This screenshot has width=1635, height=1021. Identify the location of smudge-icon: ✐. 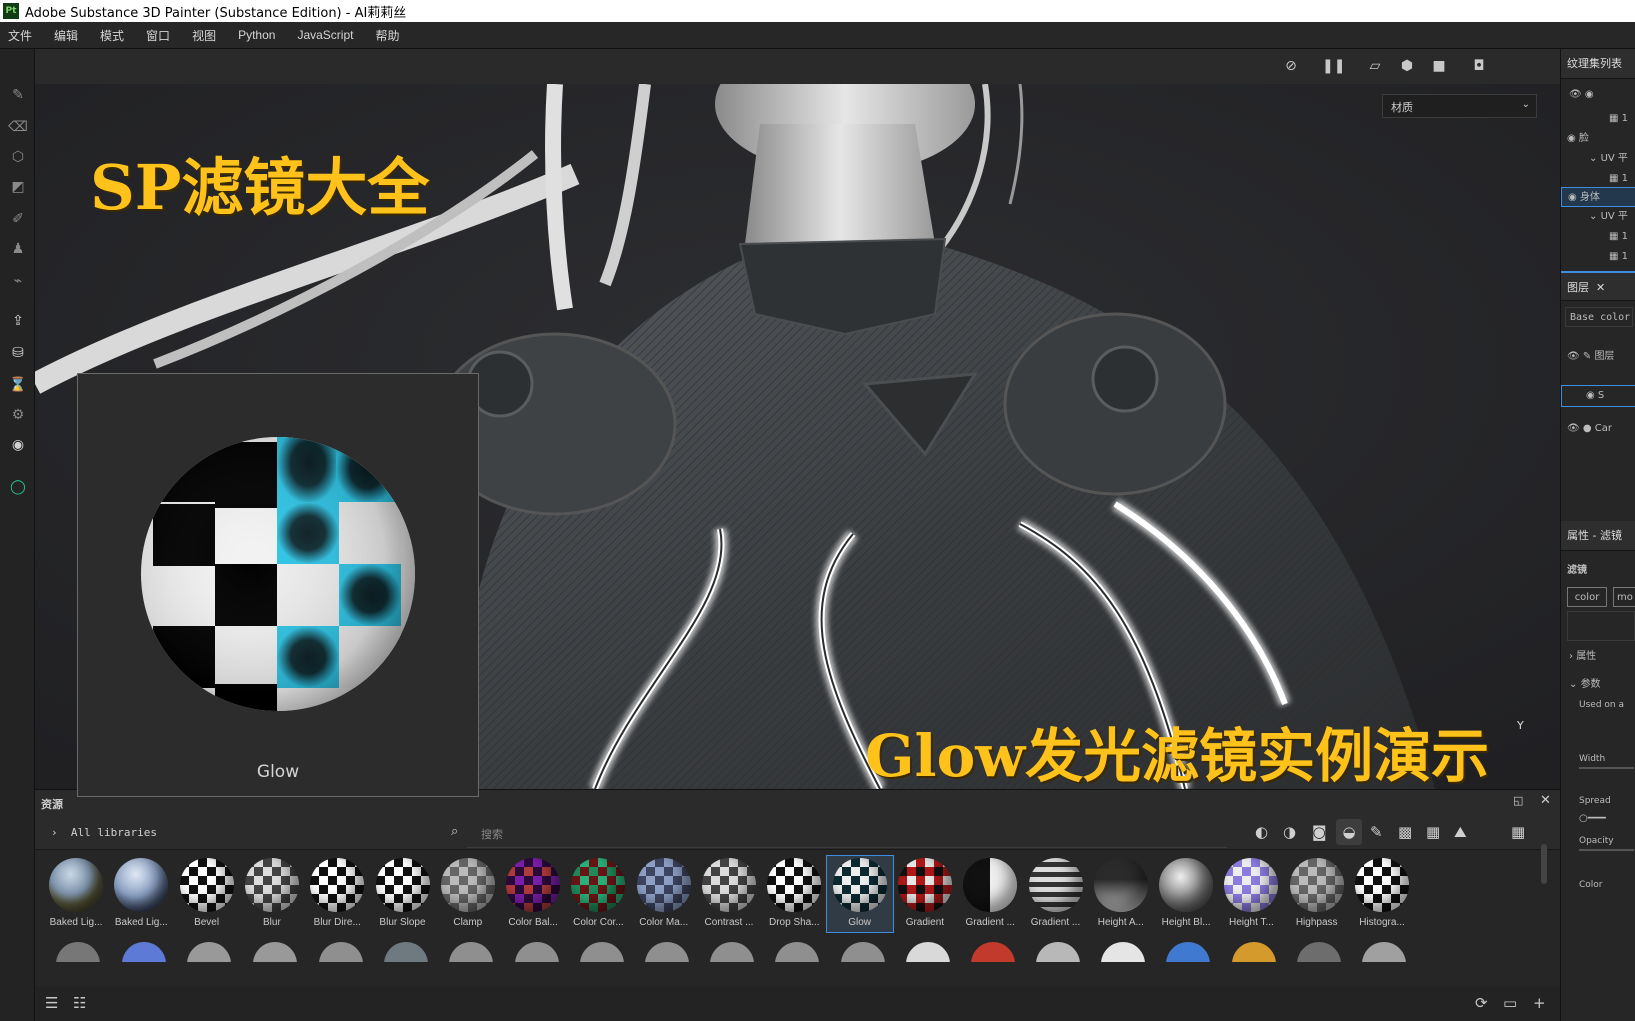
(18, 219).